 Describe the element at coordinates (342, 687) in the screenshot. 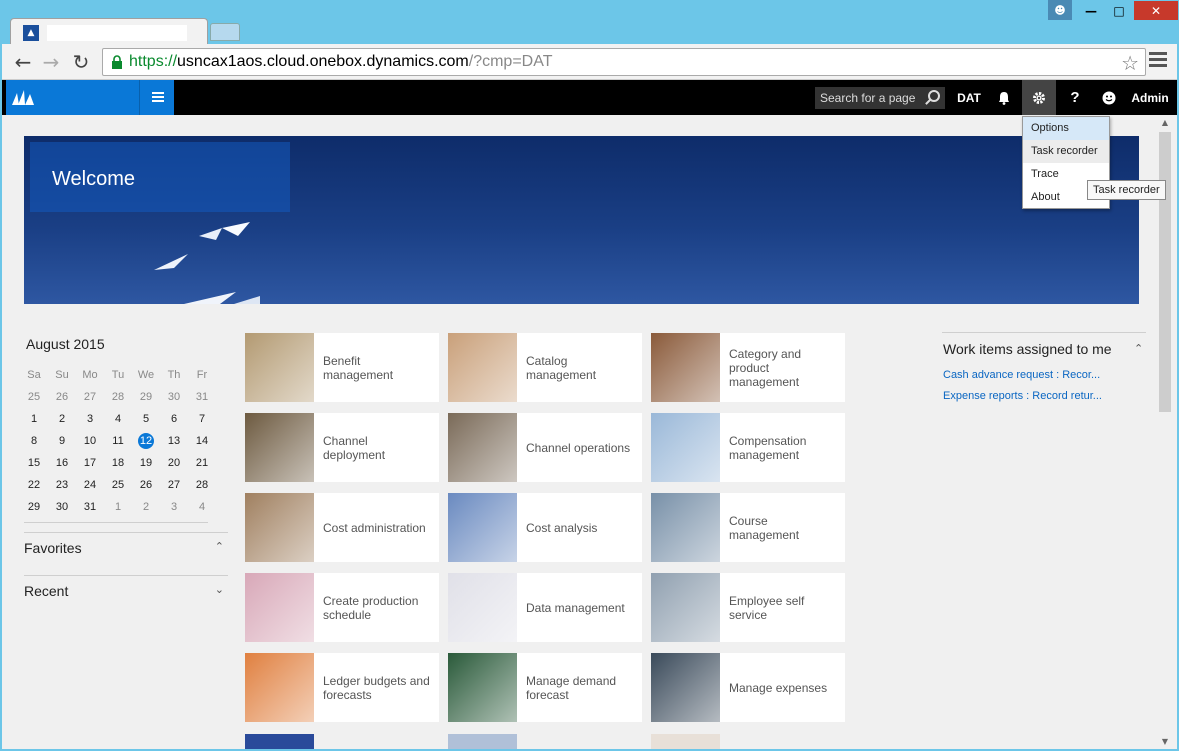

I see `workspace-tile: Ledger budgets and forecasts` at that location.